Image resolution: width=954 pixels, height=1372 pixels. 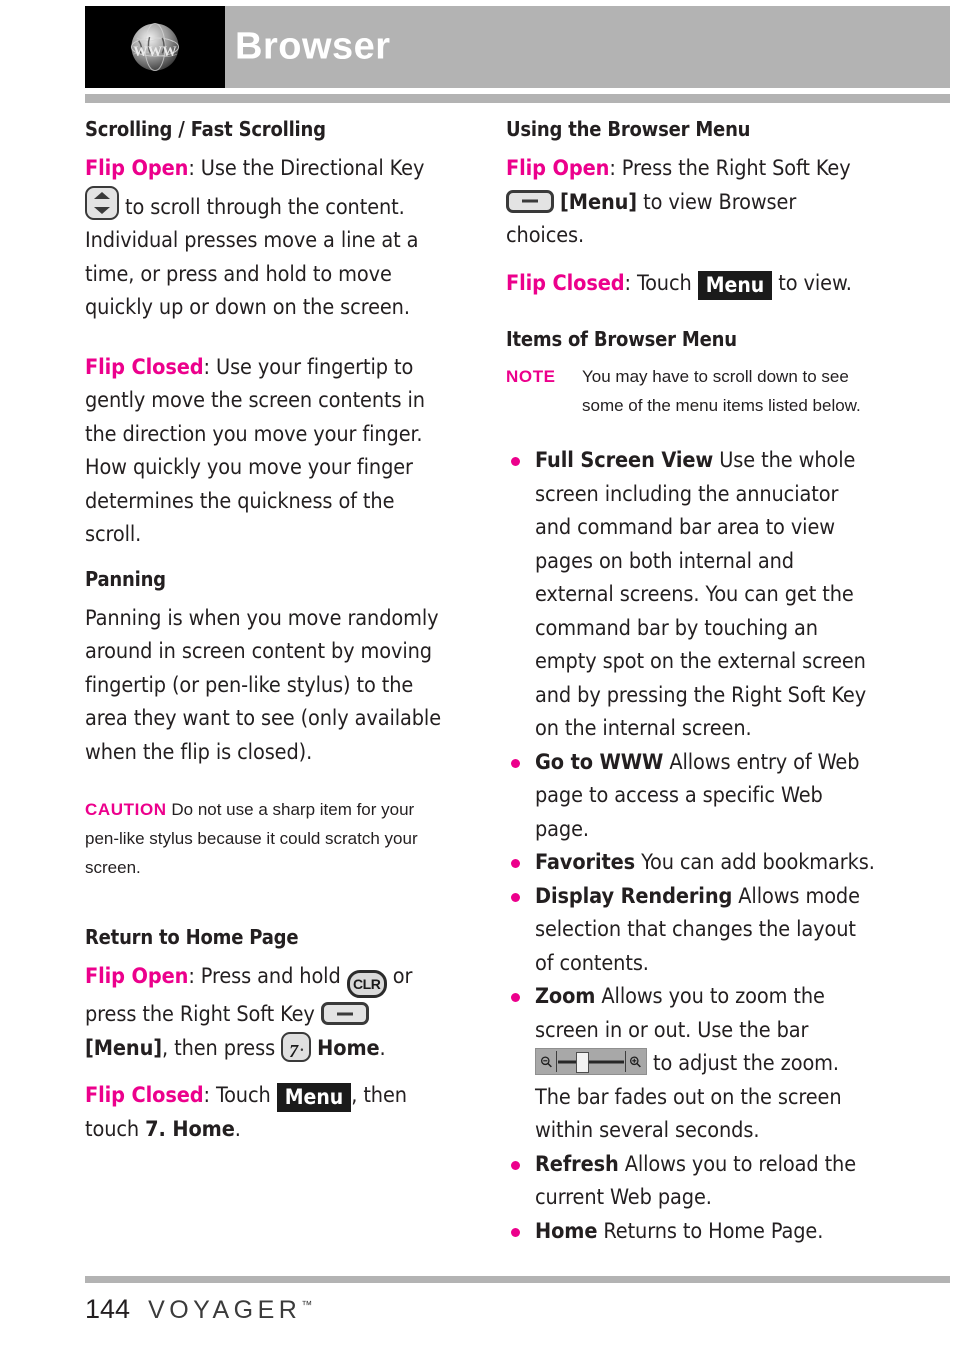 What do you see at coordinates (306, 168) in the screenshot?
I see `flip-open-text-a: : Use the Directional Key` at bounding box center [306, 168].